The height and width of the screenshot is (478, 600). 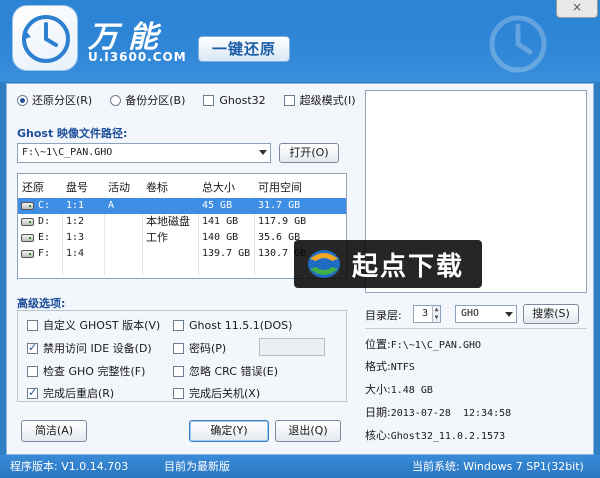 I want to click on shutdown-option: 完成后关机(X), so click(x=216, y=393).